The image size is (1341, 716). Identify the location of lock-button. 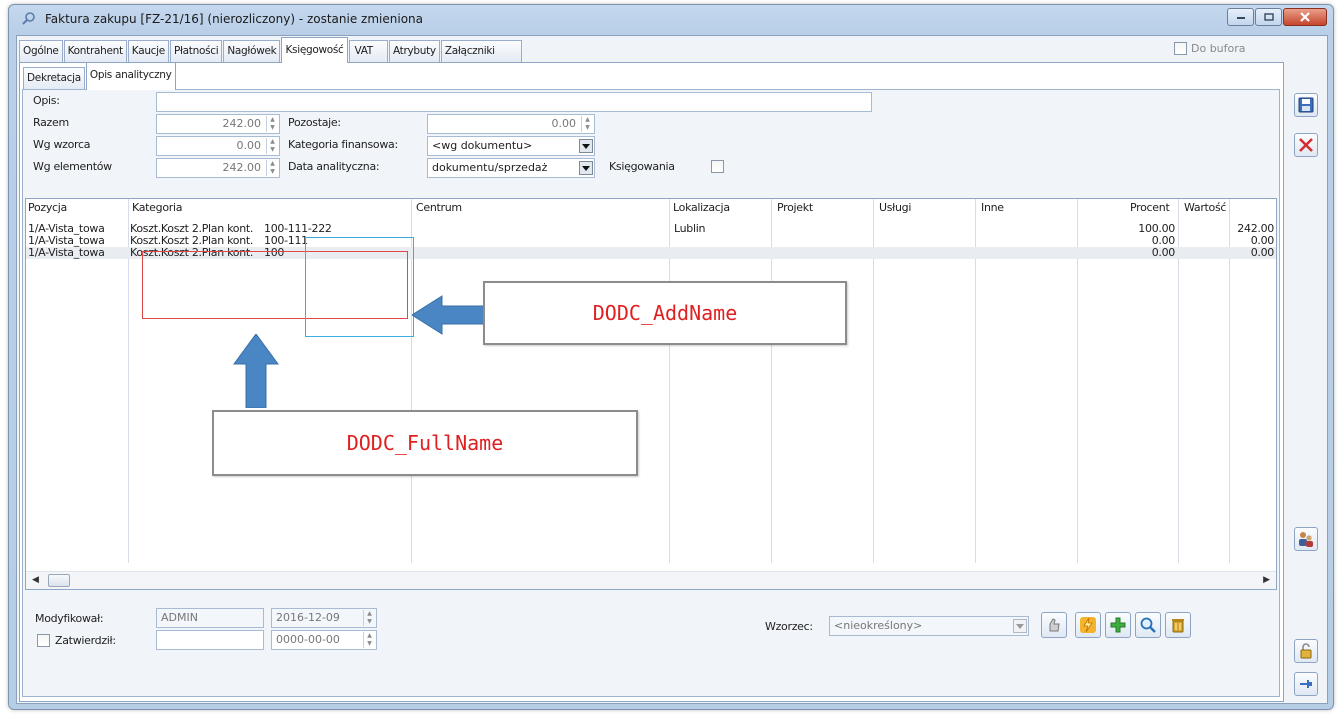
(1306, 651).